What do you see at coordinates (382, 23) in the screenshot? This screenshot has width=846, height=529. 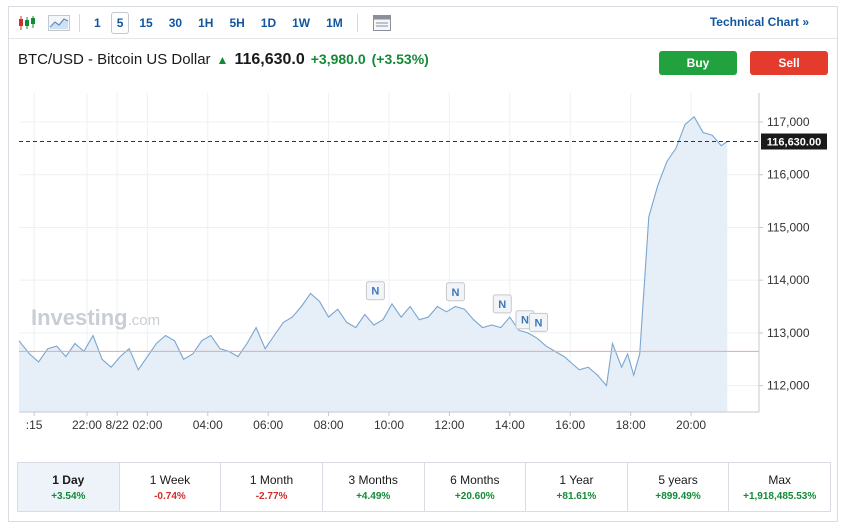 I see `chart-settings-icon` at bounding box center [382, 23].